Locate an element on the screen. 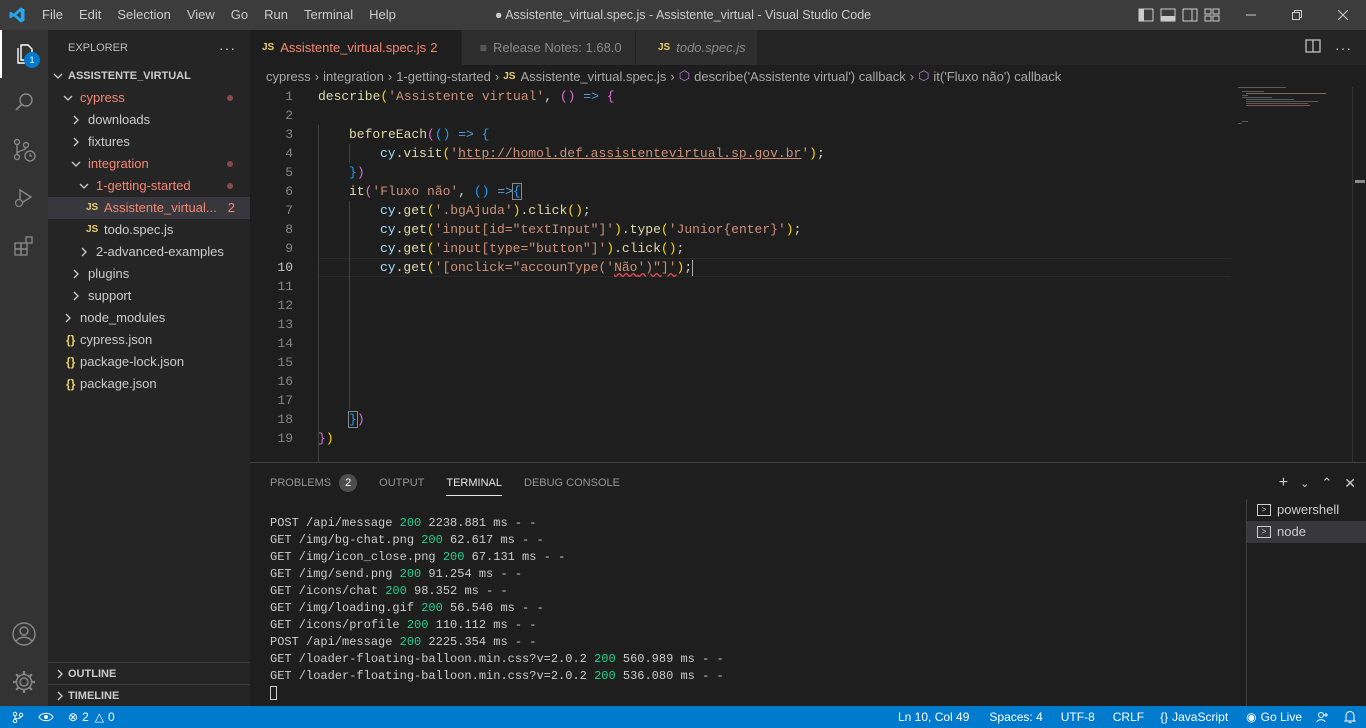  tree-item: node_modules is located at coordinates (149, 318).